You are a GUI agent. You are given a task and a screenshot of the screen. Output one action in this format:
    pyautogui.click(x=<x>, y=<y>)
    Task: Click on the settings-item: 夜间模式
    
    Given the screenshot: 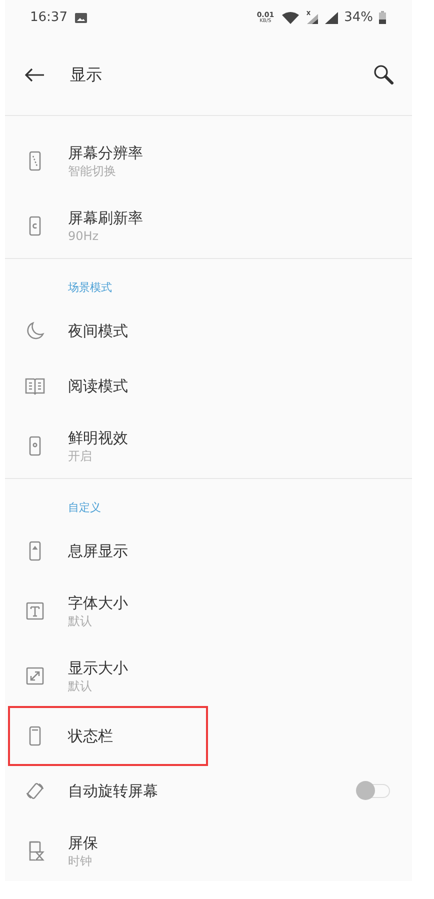 What is the action you would take?
    pyautogui.click(x=208, y=330)
    